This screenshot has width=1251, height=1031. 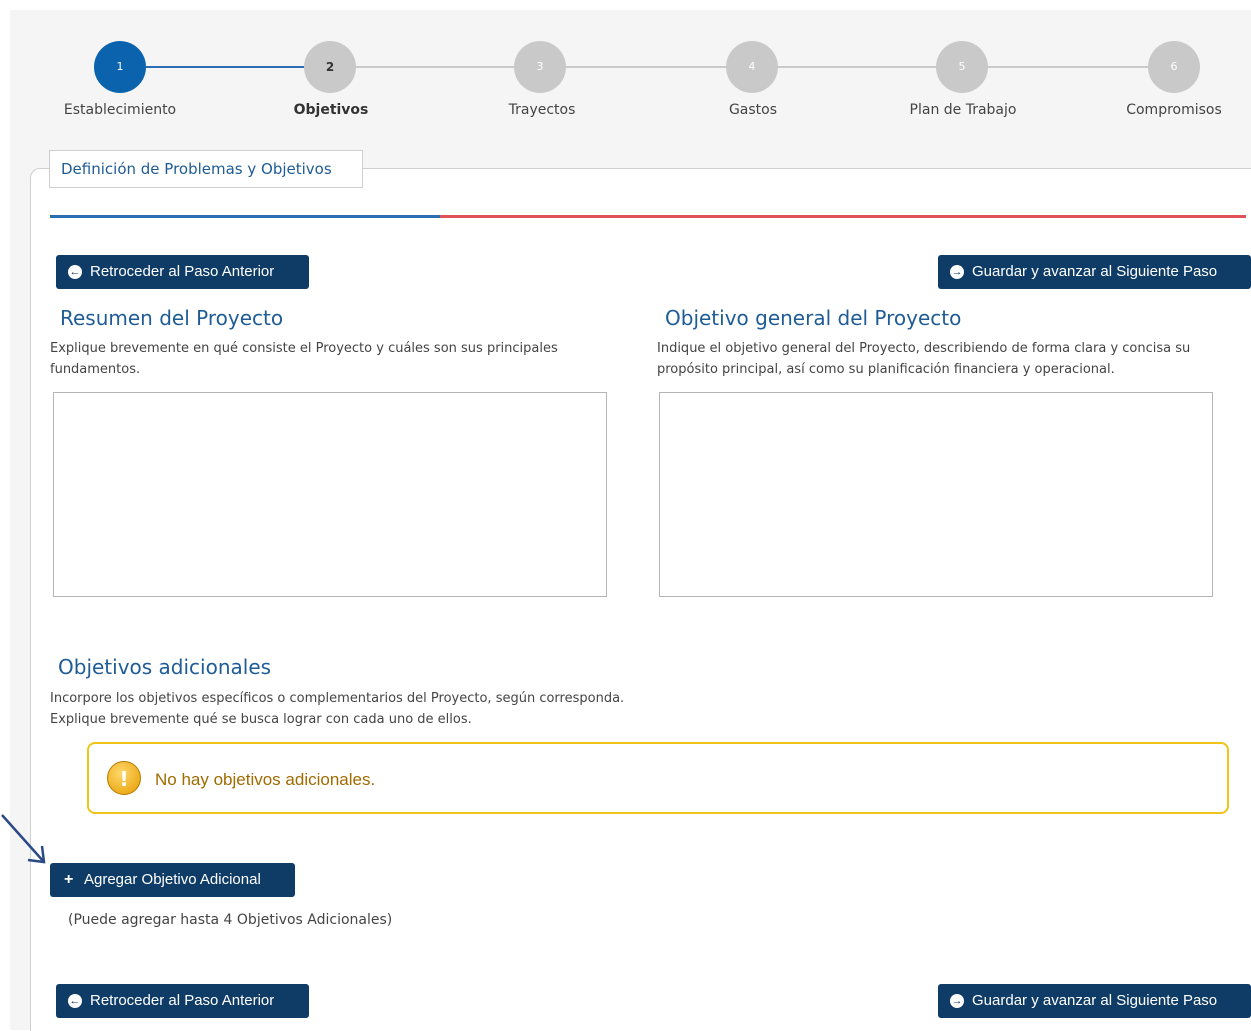 I want to click on adicionales-title: Objetivos adicionales, so click(x=165, y=667).